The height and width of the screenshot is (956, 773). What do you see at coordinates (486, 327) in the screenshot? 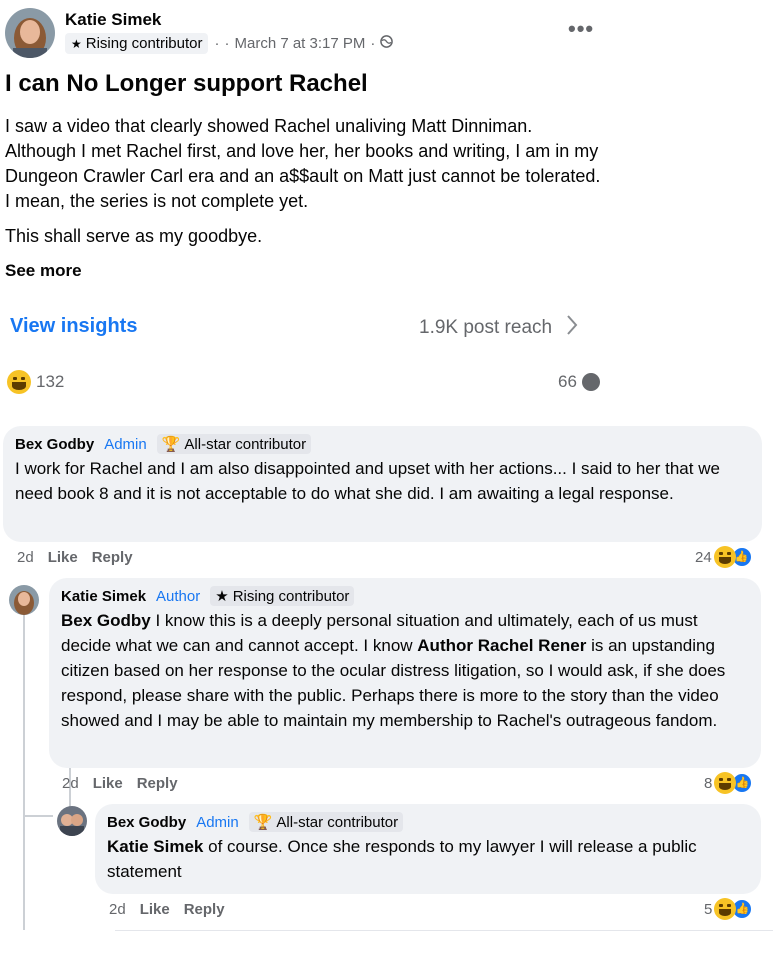
I see `post-reach-text: 1.9K post reach` at bounding box center [486, 327].